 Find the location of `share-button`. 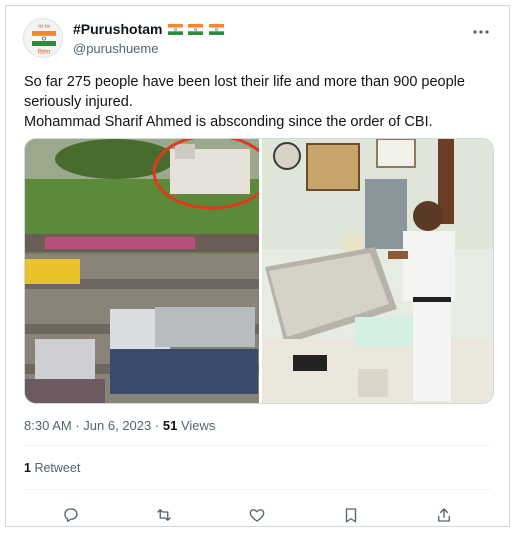

share-button is located at coordinates (444, 515).